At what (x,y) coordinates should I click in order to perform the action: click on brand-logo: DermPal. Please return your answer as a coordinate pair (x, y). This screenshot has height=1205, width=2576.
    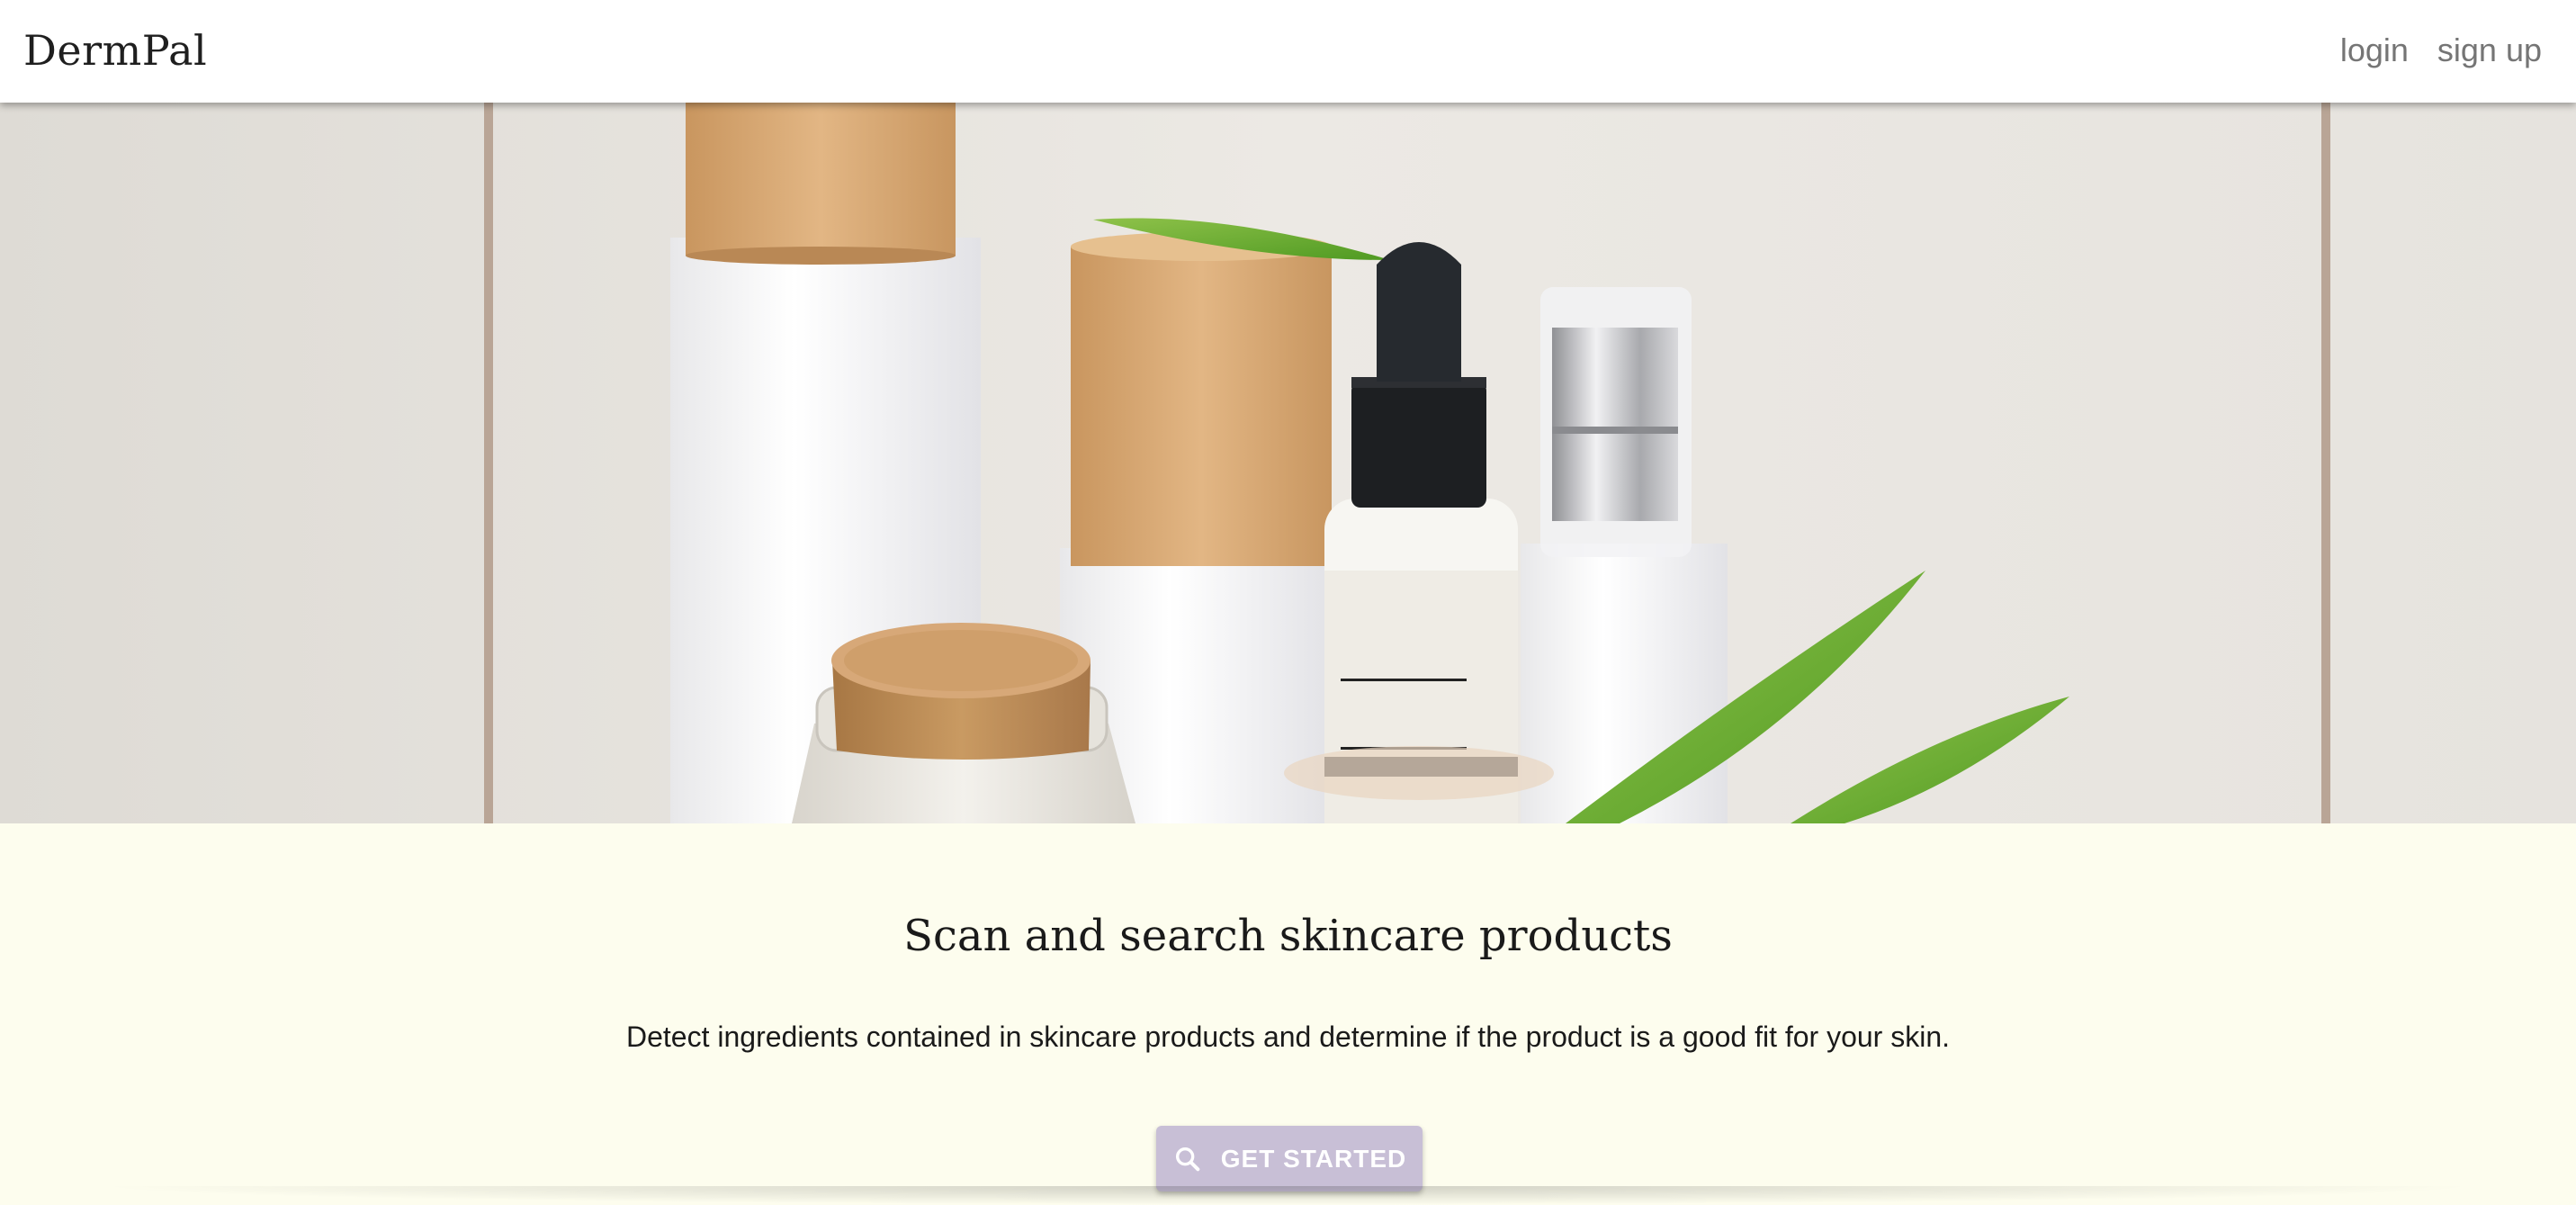
    Looking at the image, I should click on (115, 50).